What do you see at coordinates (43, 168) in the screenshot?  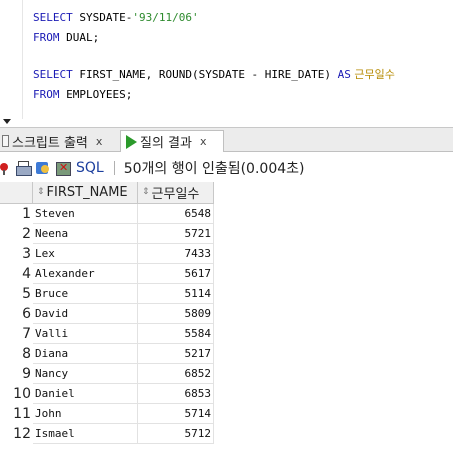 I see `refresh-icon` at bounding box center [43, 168].